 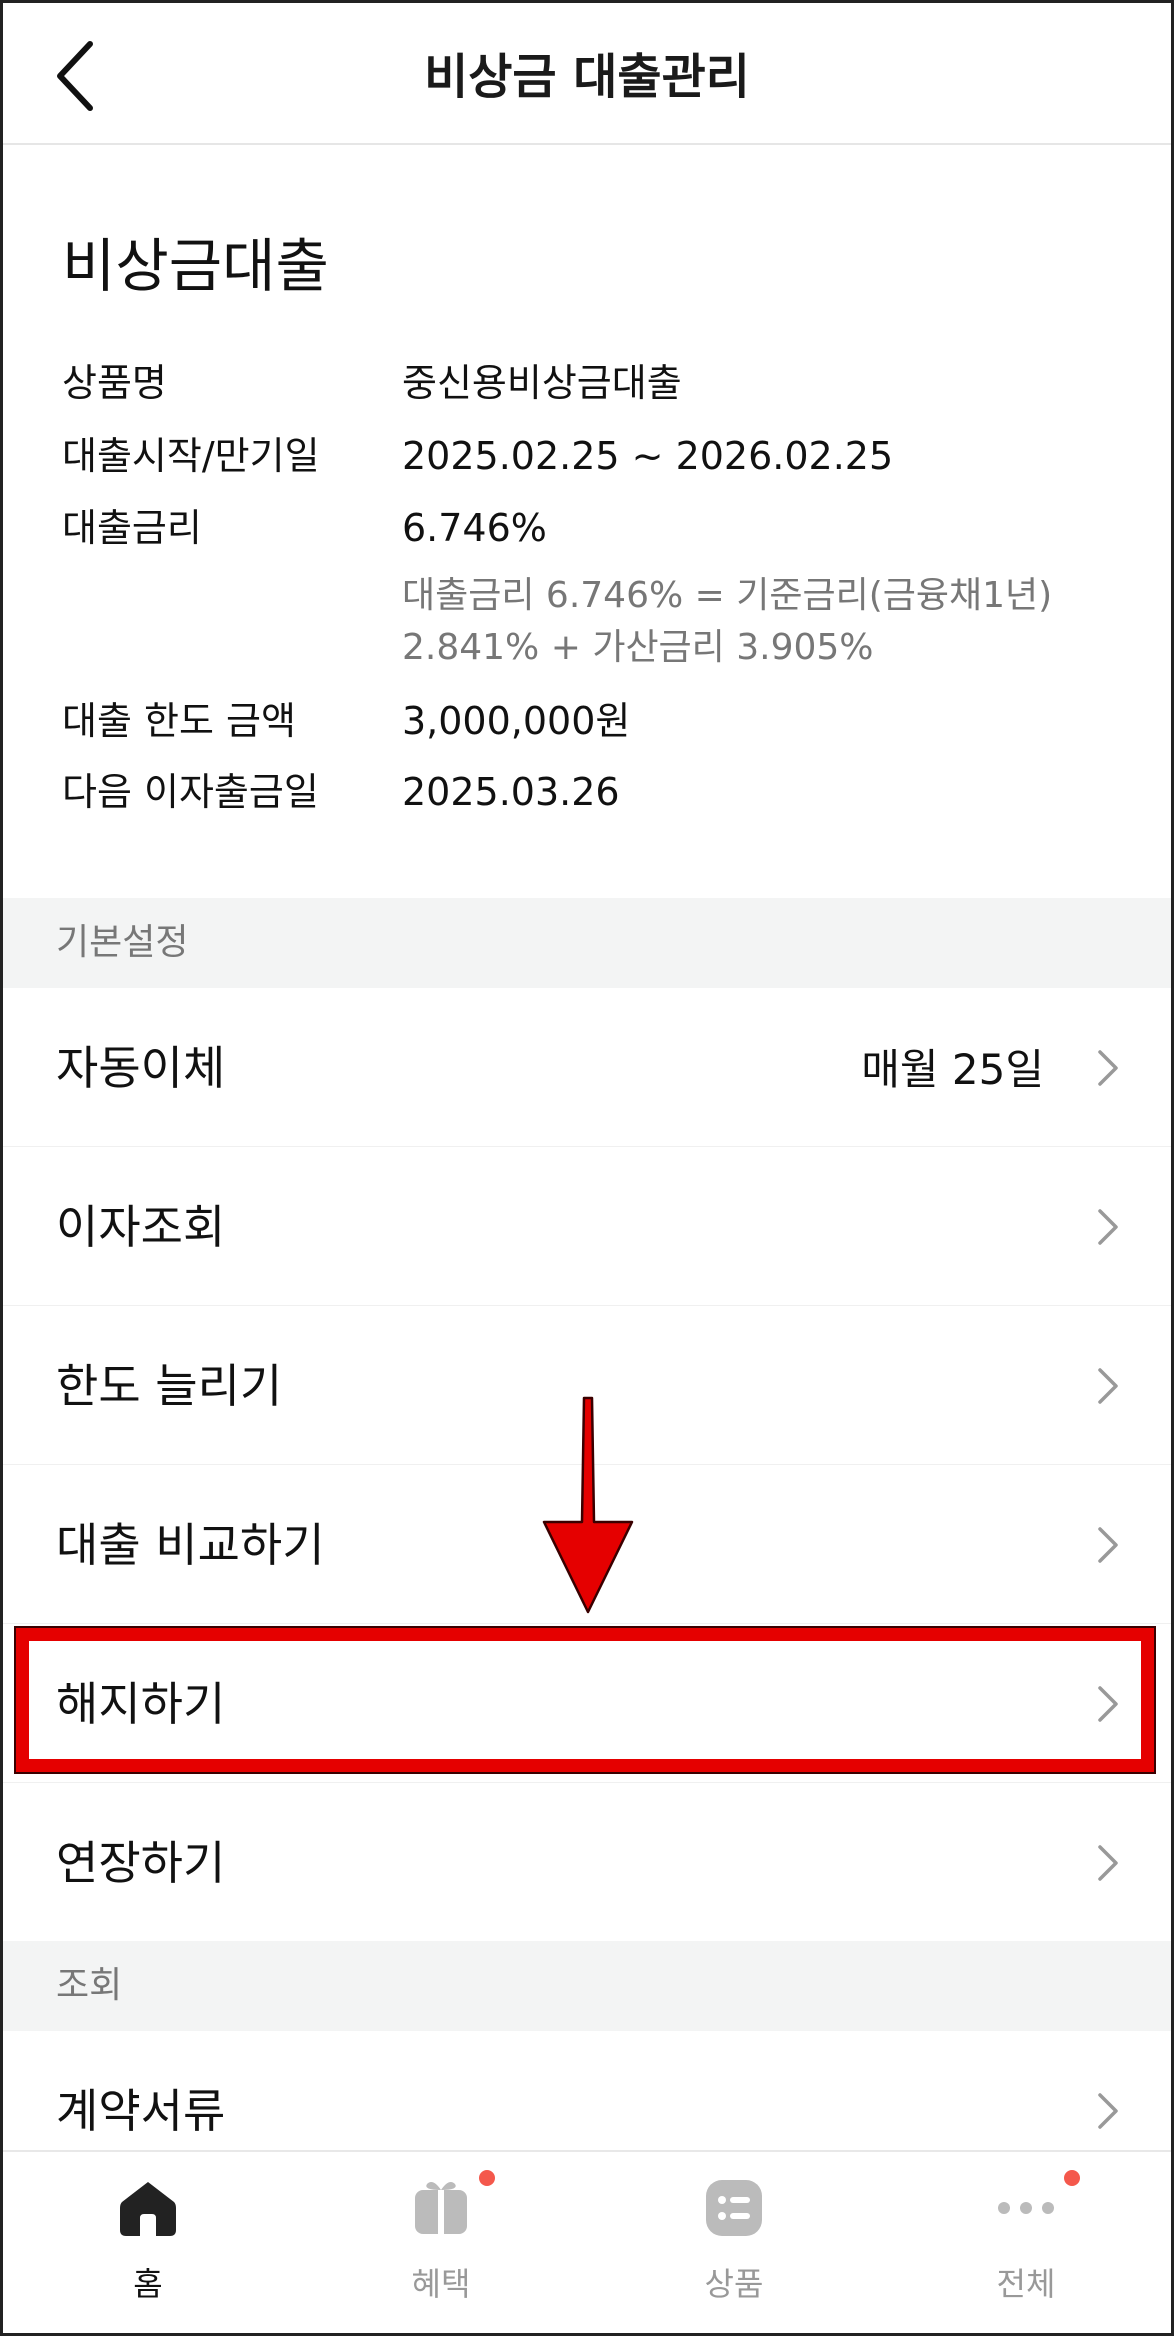 What do you see at coordinates (1026, 2284) in the screenshot?
I see `tab-label: 전체` at bounding box center [1026, 2284].